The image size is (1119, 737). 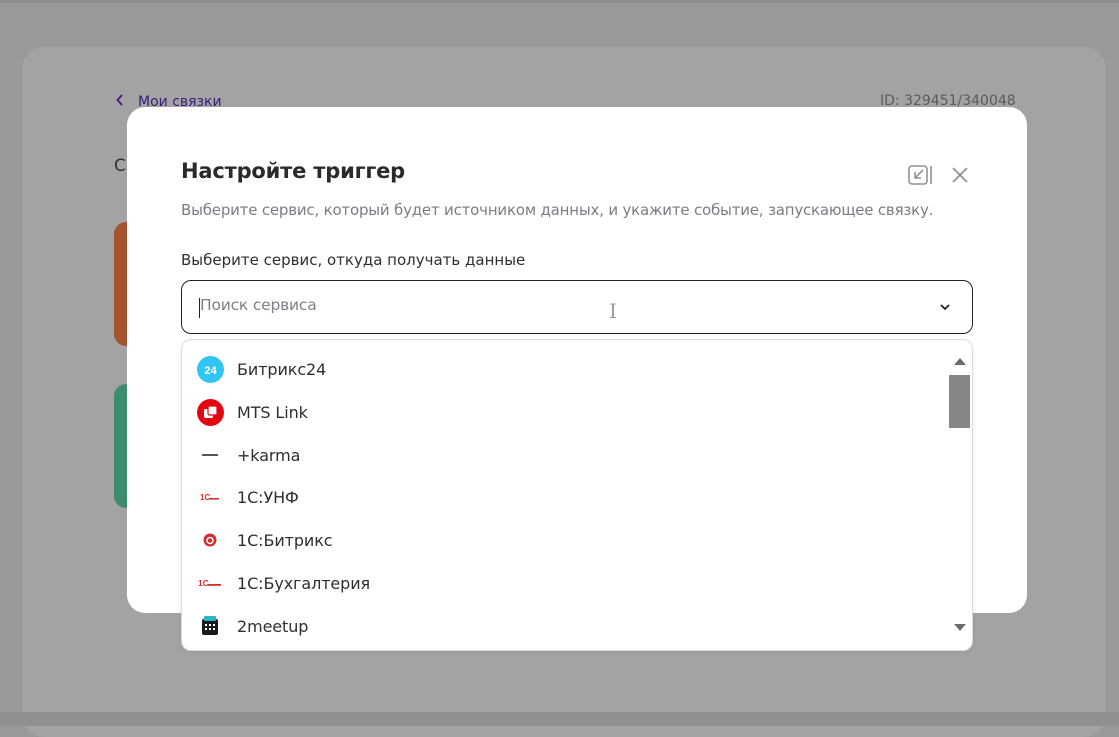 What do you see at coordinates (562, 626) in the screenshot?
I see `list-item-2meetup: 2meetup` at bounding box center [562, 626].